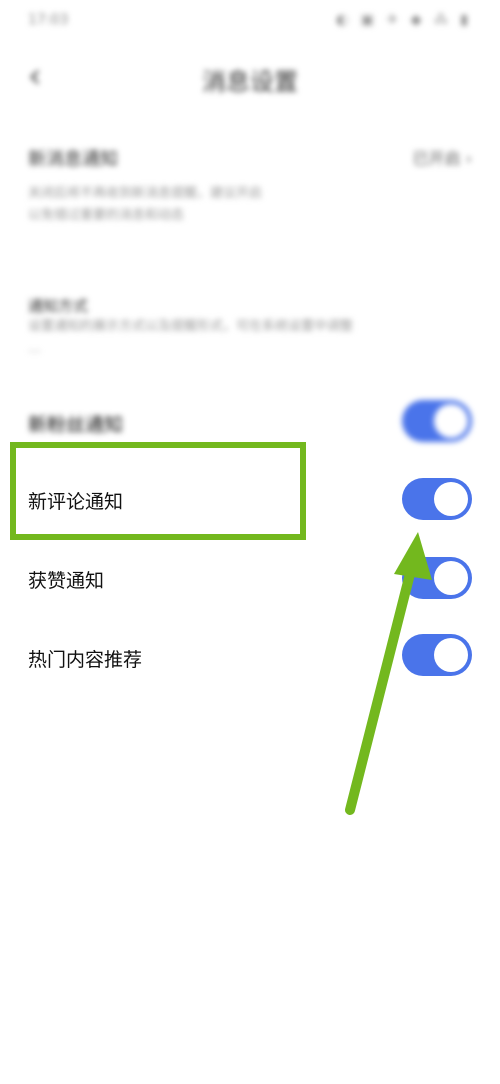 The height and width of the screenshot is (1084, 500). Describe the element at coordinates (413, 556) in the screenshot. I see `arrow-head` at that location.